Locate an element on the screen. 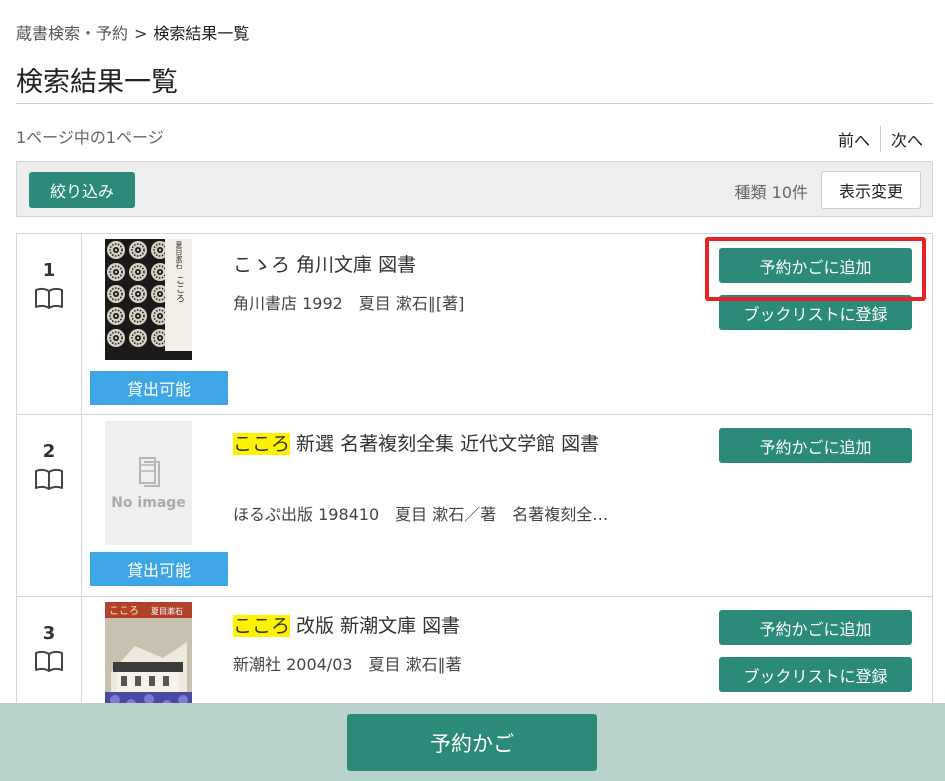 Image resolution: width=945 pixels, height=781 pixels. book-cover-image: 夏目漱石 こころ is located at coordinates (148, 299).